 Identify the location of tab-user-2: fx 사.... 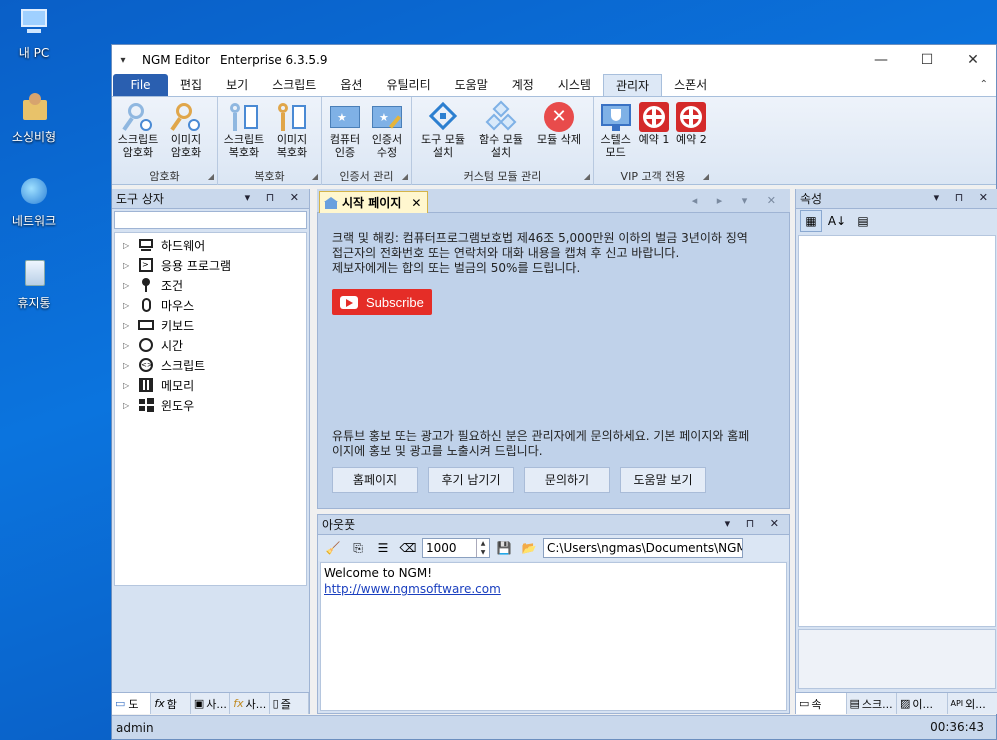
(250, 703).